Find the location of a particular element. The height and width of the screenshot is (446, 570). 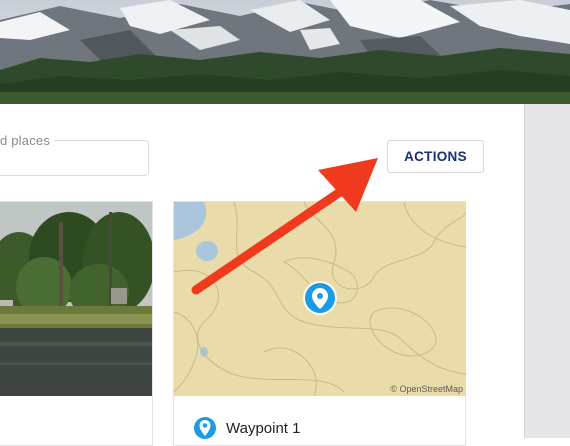

lake-forest-photo is located at coordinates (76, 299).